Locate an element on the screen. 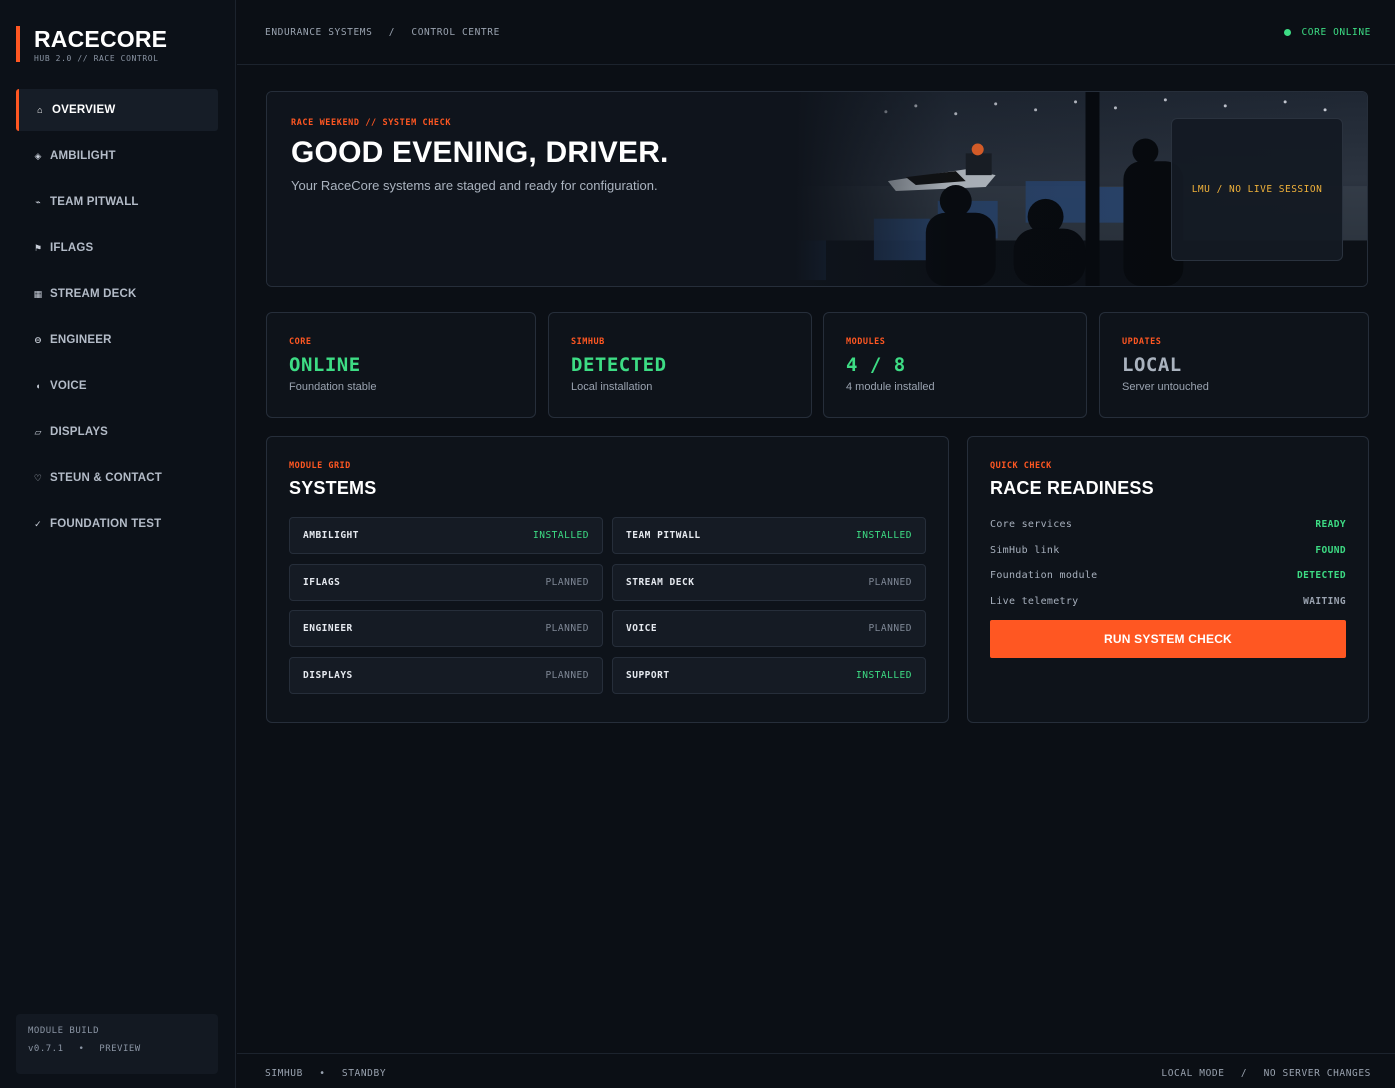  display-icon: ▱ is located at coordinates (38, 431).